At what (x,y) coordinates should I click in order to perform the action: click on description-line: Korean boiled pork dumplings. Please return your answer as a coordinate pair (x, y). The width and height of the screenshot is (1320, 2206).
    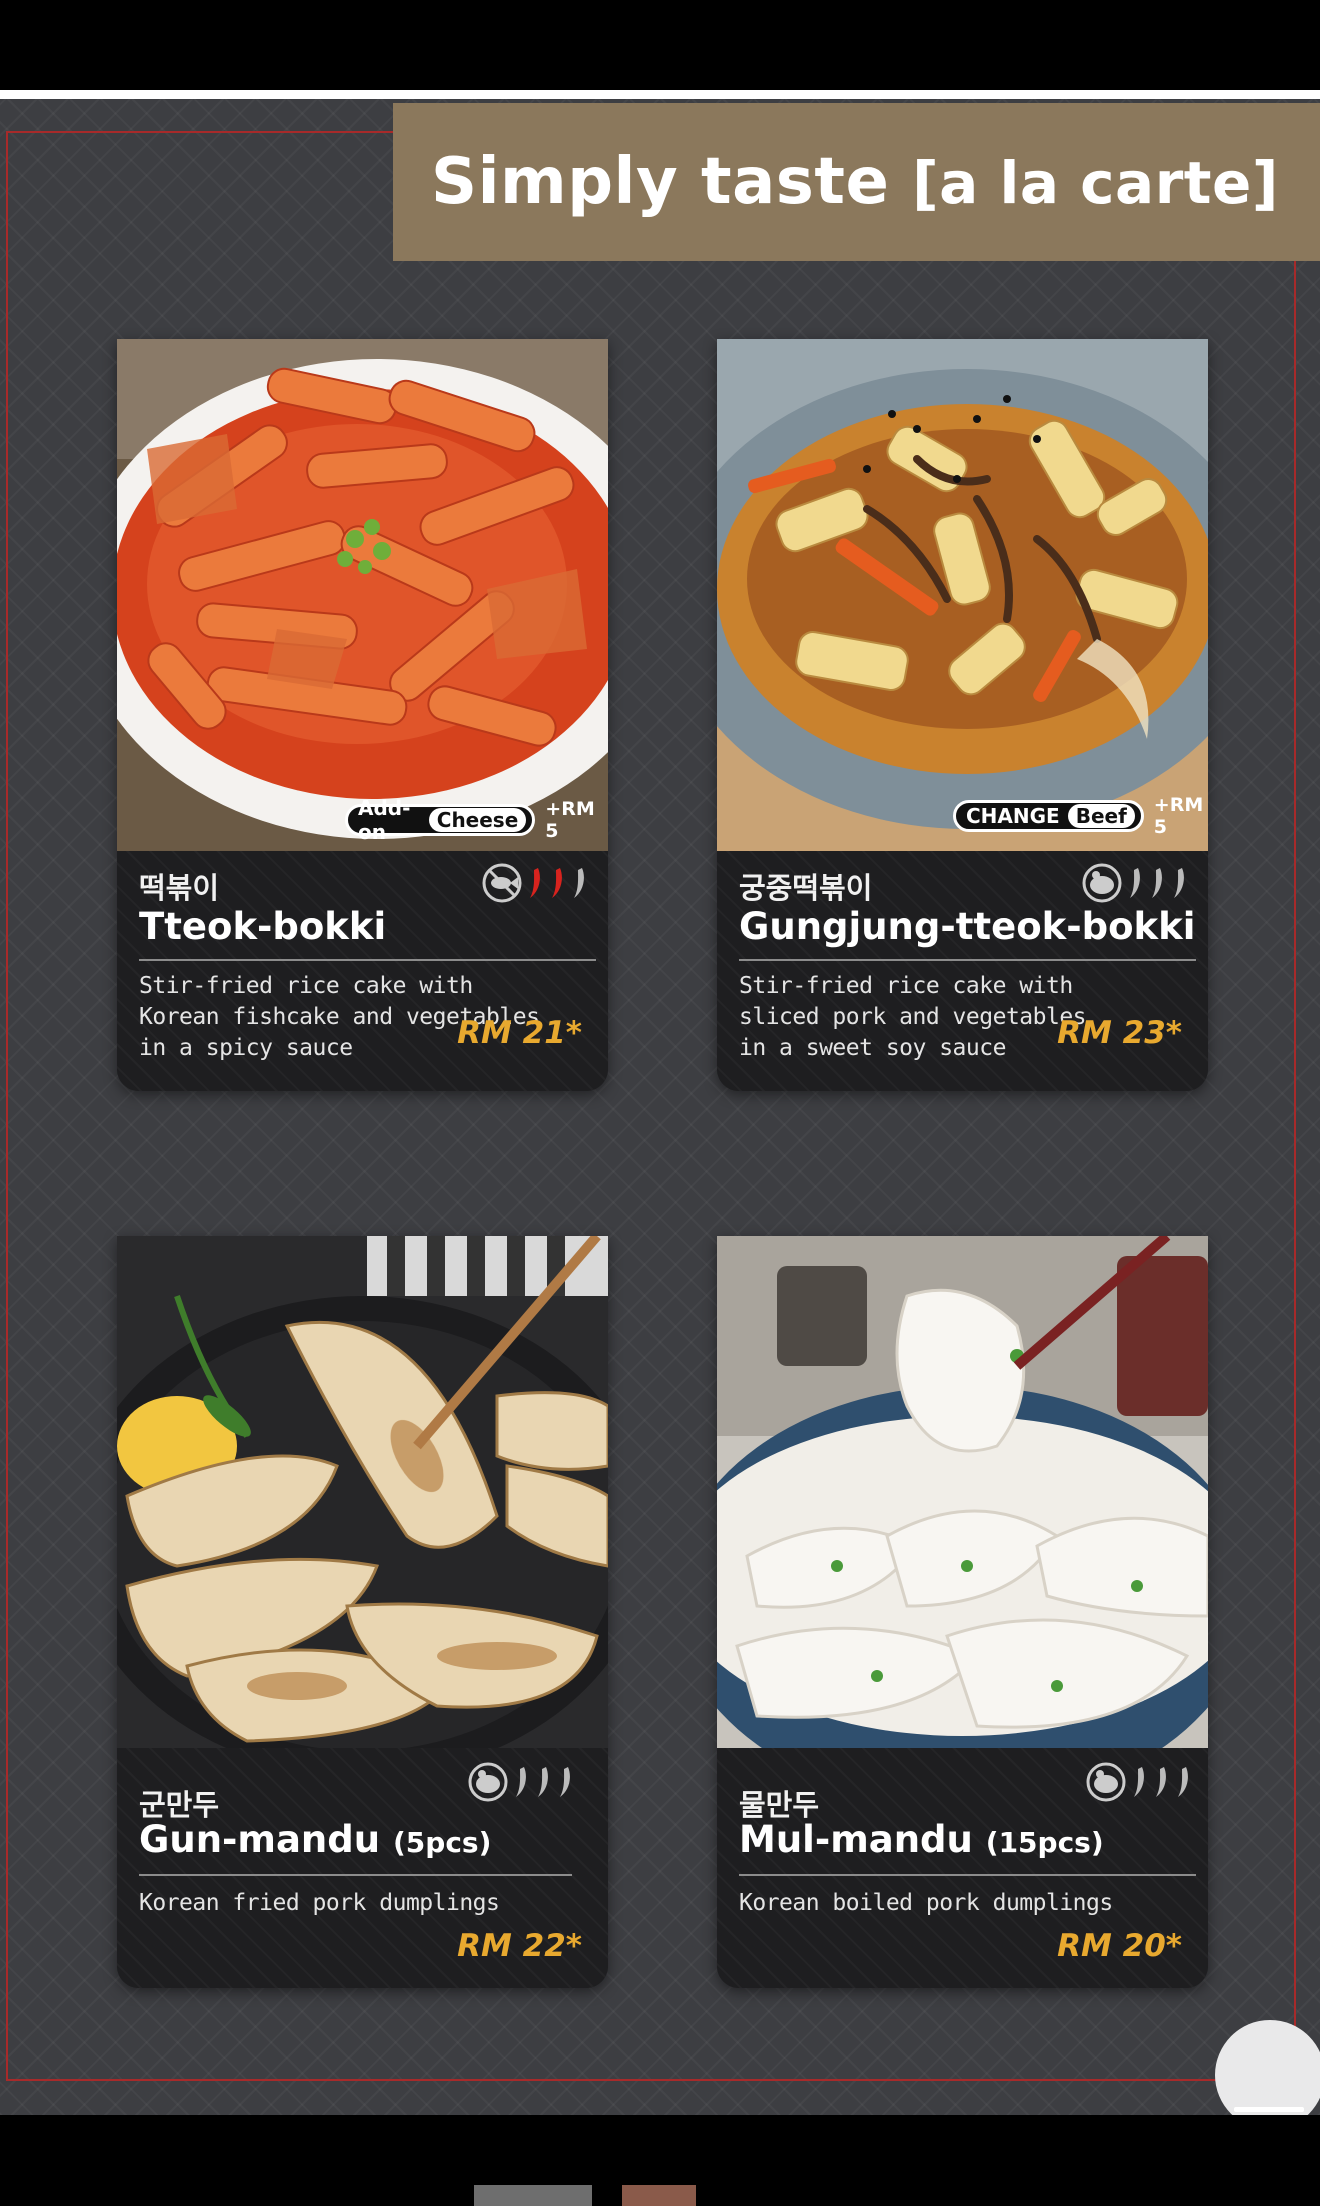
    Looking at the image, I should click on (926, 1903).